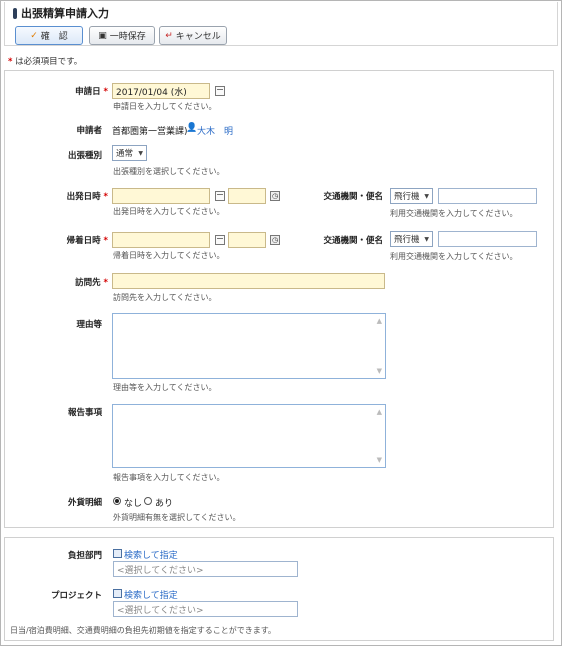  Describe the element at coordinates (487, 196) in the screenshot. I see `depart-flight-input` at that location.